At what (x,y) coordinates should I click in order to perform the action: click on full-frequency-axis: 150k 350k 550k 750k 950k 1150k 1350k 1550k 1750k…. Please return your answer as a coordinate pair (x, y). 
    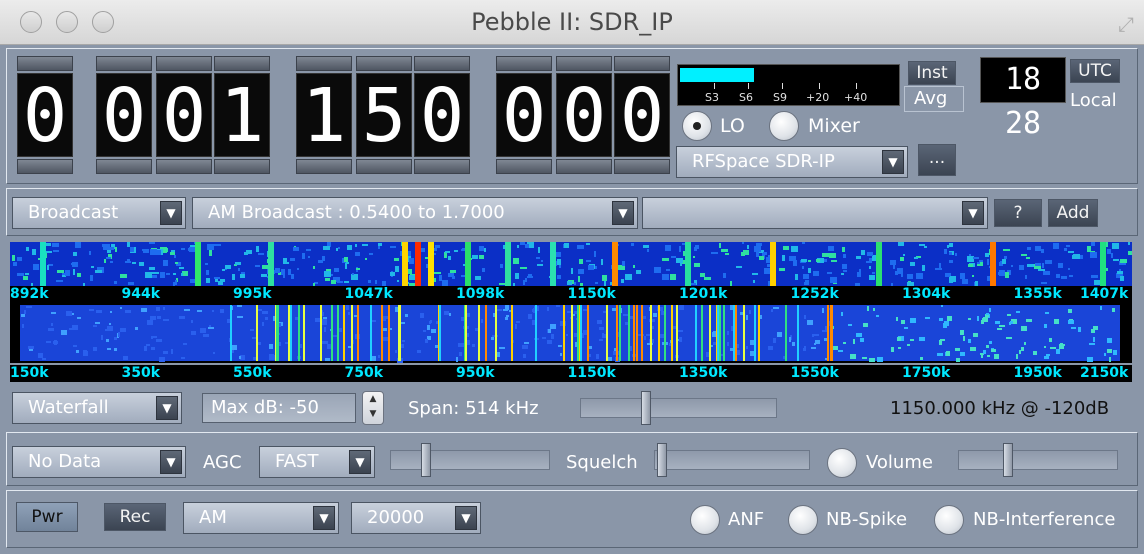
    Looking at the image, I should click on (571, 373).